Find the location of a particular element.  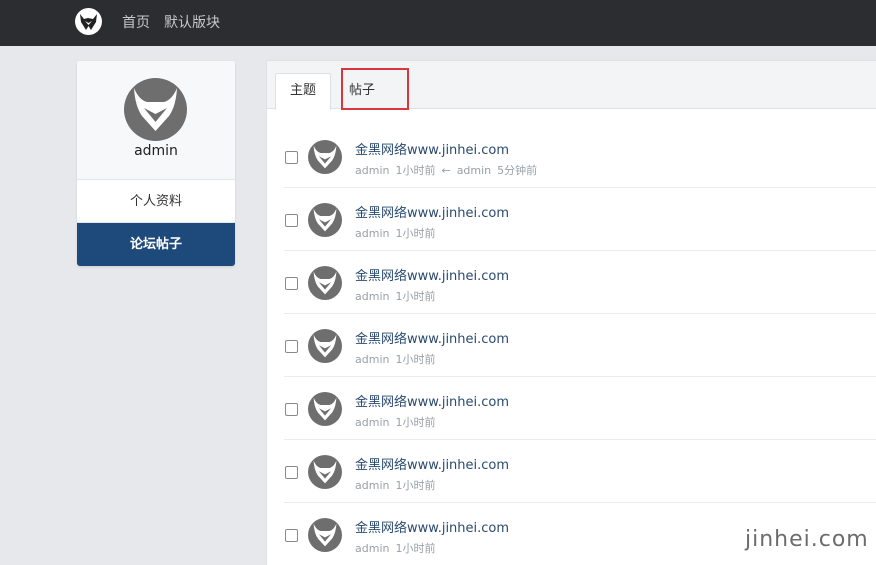

last-reply-author: admin is located at coordinates (474, 170).